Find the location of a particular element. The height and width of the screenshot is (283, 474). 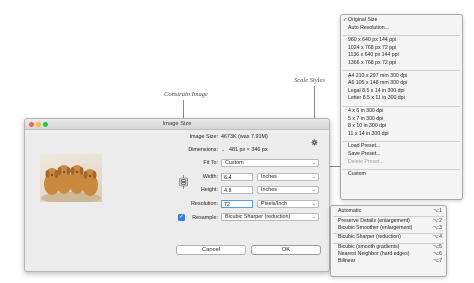

menu-item: Bicubic (smooth gradients) is located at coordinates (368, 247).